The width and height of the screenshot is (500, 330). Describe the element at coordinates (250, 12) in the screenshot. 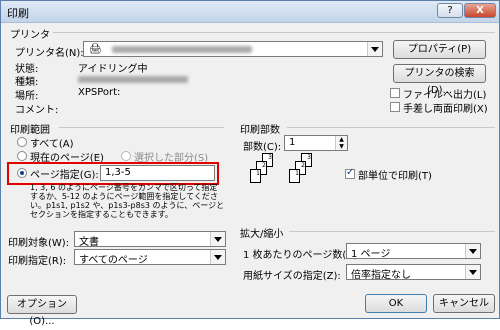

I see `title-bar: 印刷 ? X` at that location.